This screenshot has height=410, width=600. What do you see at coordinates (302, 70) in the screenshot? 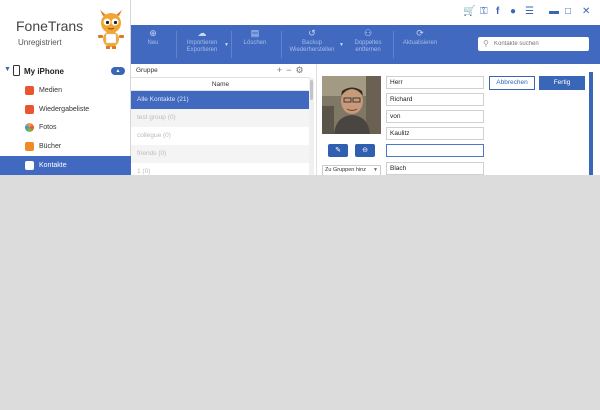
I see `gear-icon: ⚙` at bounding box center [302, 70].